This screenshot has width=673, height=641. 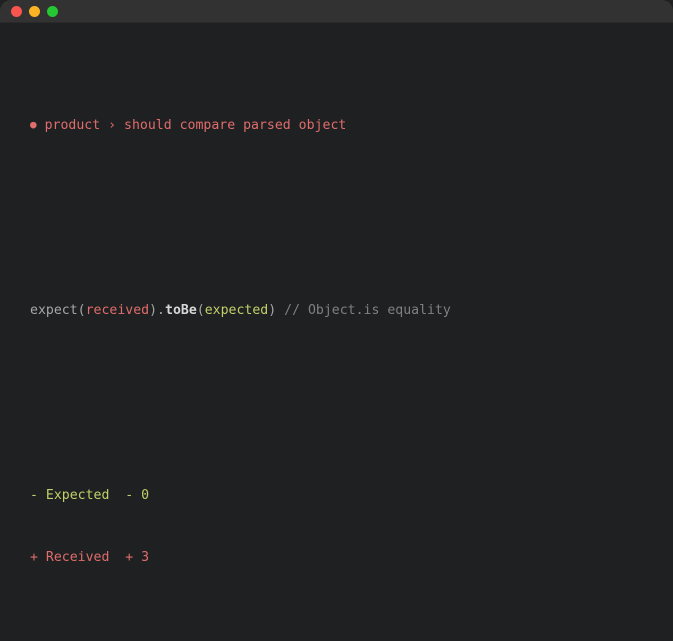 What do you see at coordinates (236, 310) in the screenshot?
I see `matcher-expected-arg: expected` at bounding box center [236, 310].